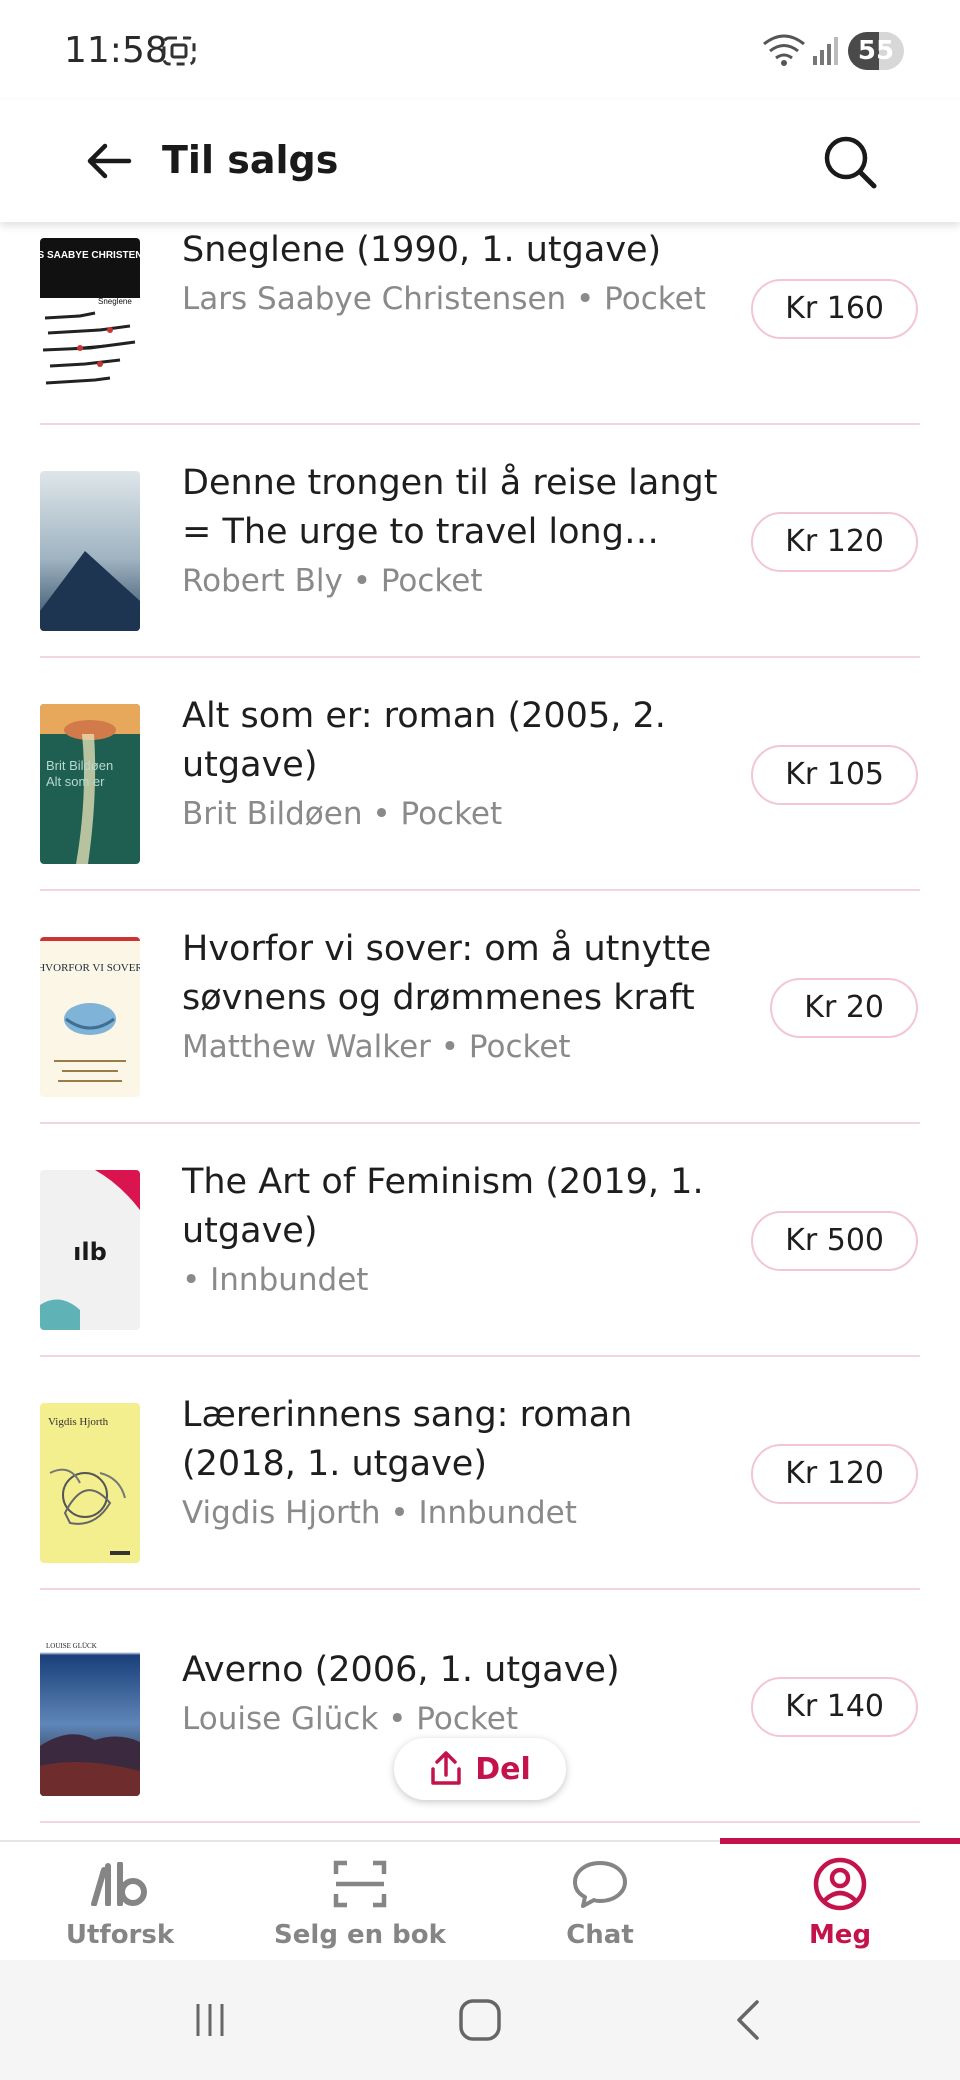  What do you see at coordinates (275, 1280) in the screenshot?
I see `listing-meta: • Innbundet` at bounding box center [275, 1280].